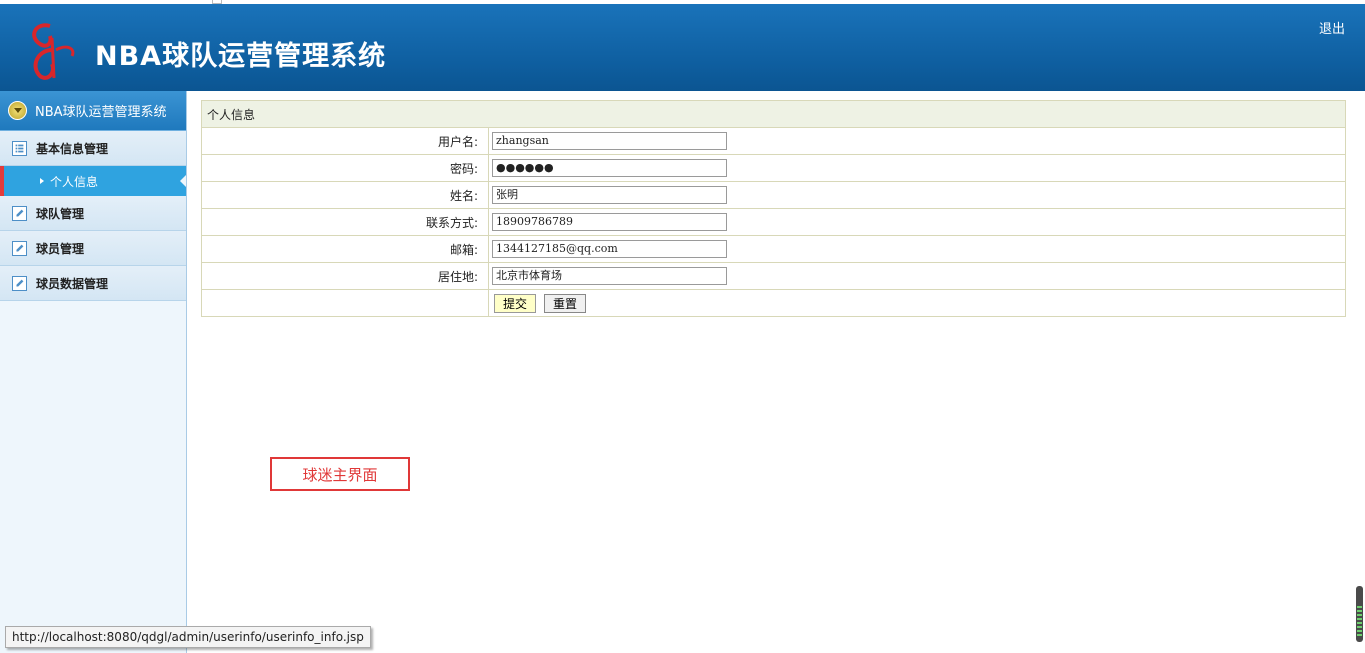  What do you see at coordinates (773, 303) in the screenshot?
I see `form-row-actions: 提交 重置` at bounding box center [773, 303].